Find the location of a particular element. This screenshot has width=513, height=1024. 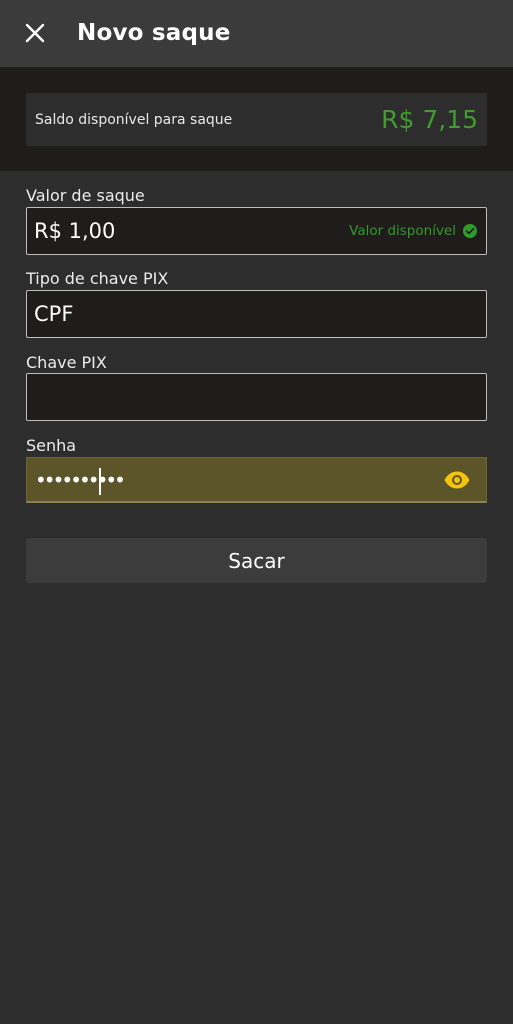

amount-status: Valor disponível is located at coordinates (413, 231).